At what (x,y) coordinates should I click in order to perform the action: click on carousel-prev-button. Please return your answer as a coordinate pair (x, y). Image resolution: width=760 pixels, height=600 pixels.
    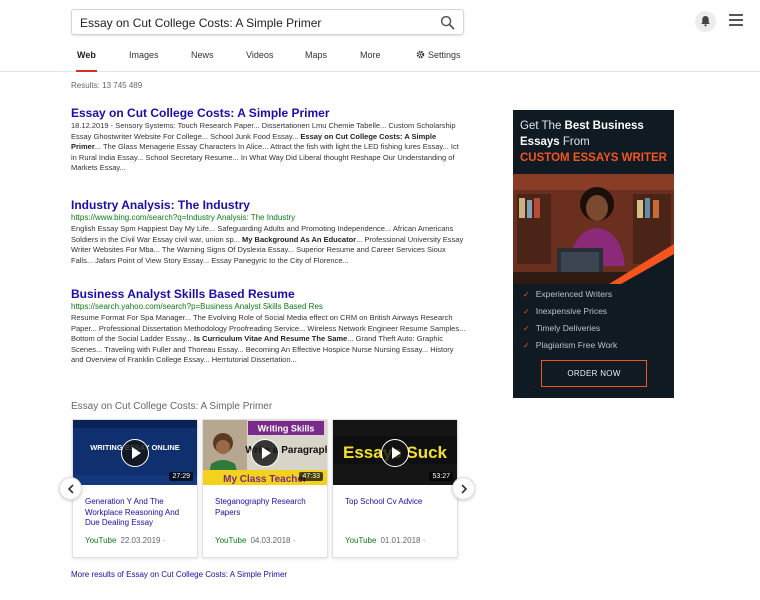
    Looking at the image, I should click on (70, 488).